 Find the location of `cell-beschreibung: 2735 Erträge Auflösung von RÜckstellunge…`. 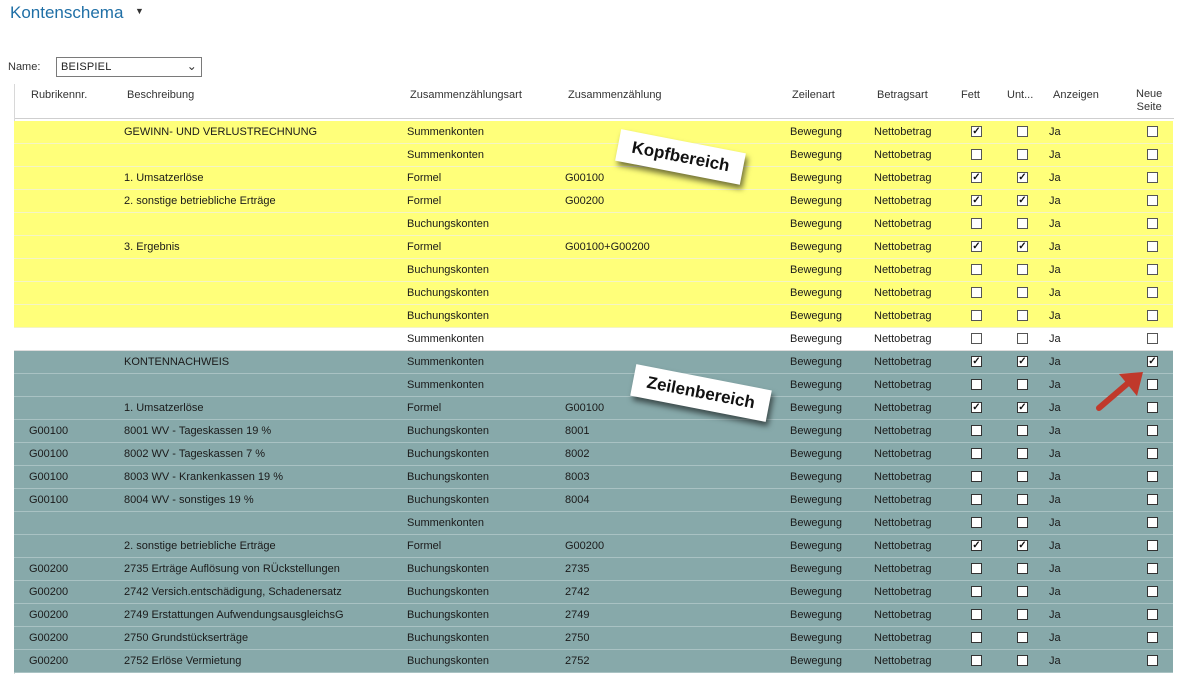

cell-beschreibung: 2735 Erträge Auflösung von RÜckstellunge… is located at coordinates (232, 569).